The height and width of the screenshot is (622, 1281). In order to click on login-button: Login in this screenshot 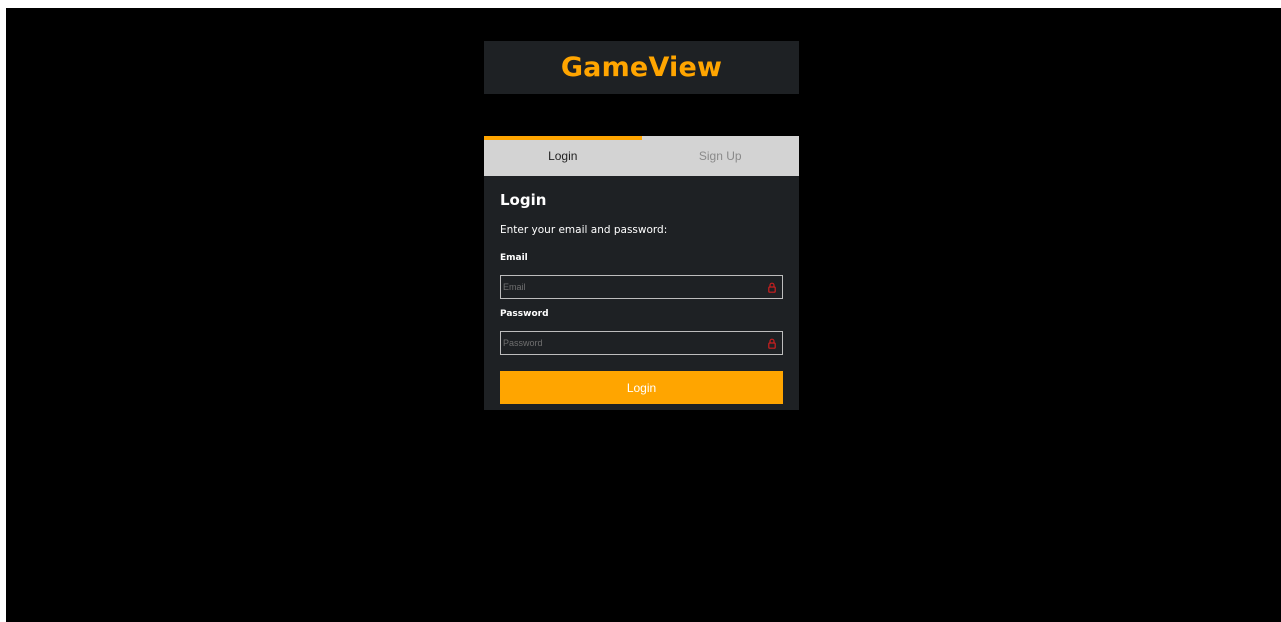, I will do `click(641, 387)`.